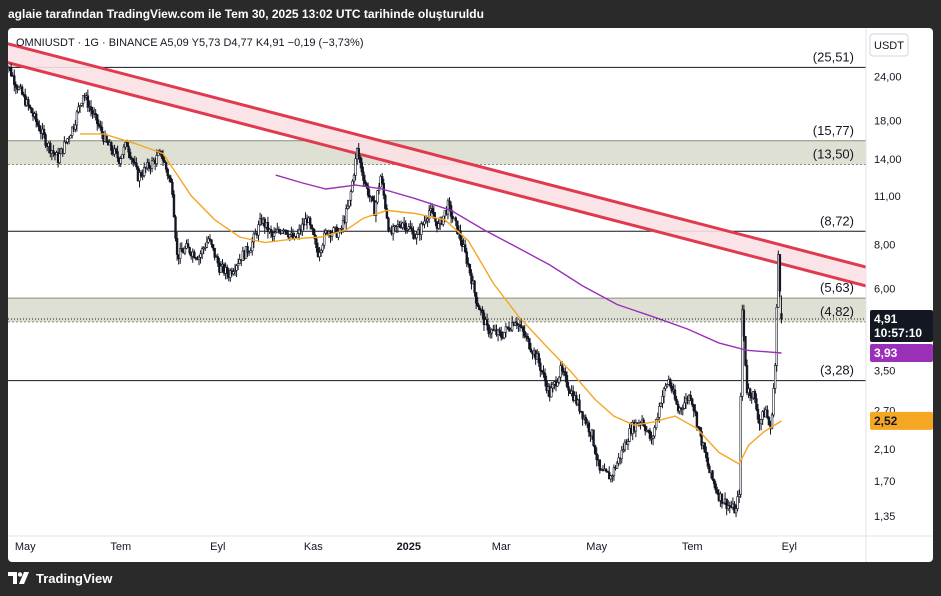  Describe the element at coordinates (901, 420) in the screenshot. I see `ema-short-badge: 2,52` at that location.